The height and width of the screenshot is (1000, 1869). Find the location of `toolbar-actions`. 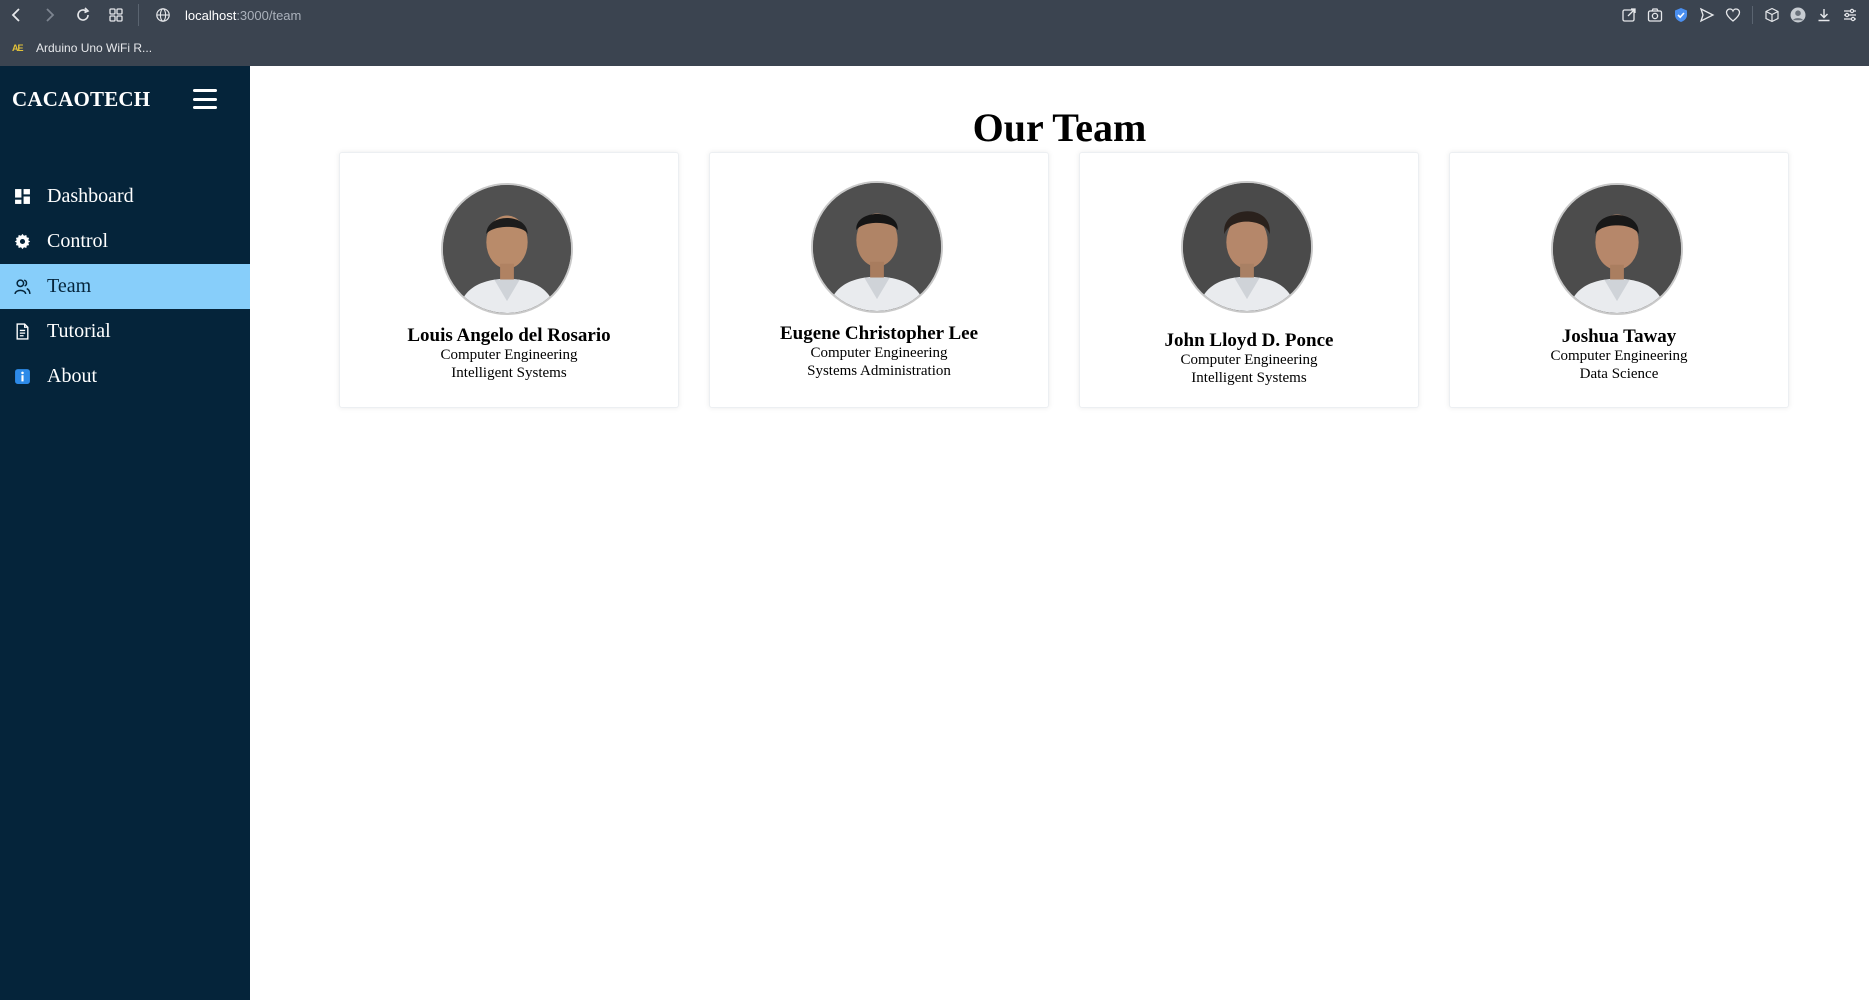

toolbar-actions is located at coordinates (1739, 15).